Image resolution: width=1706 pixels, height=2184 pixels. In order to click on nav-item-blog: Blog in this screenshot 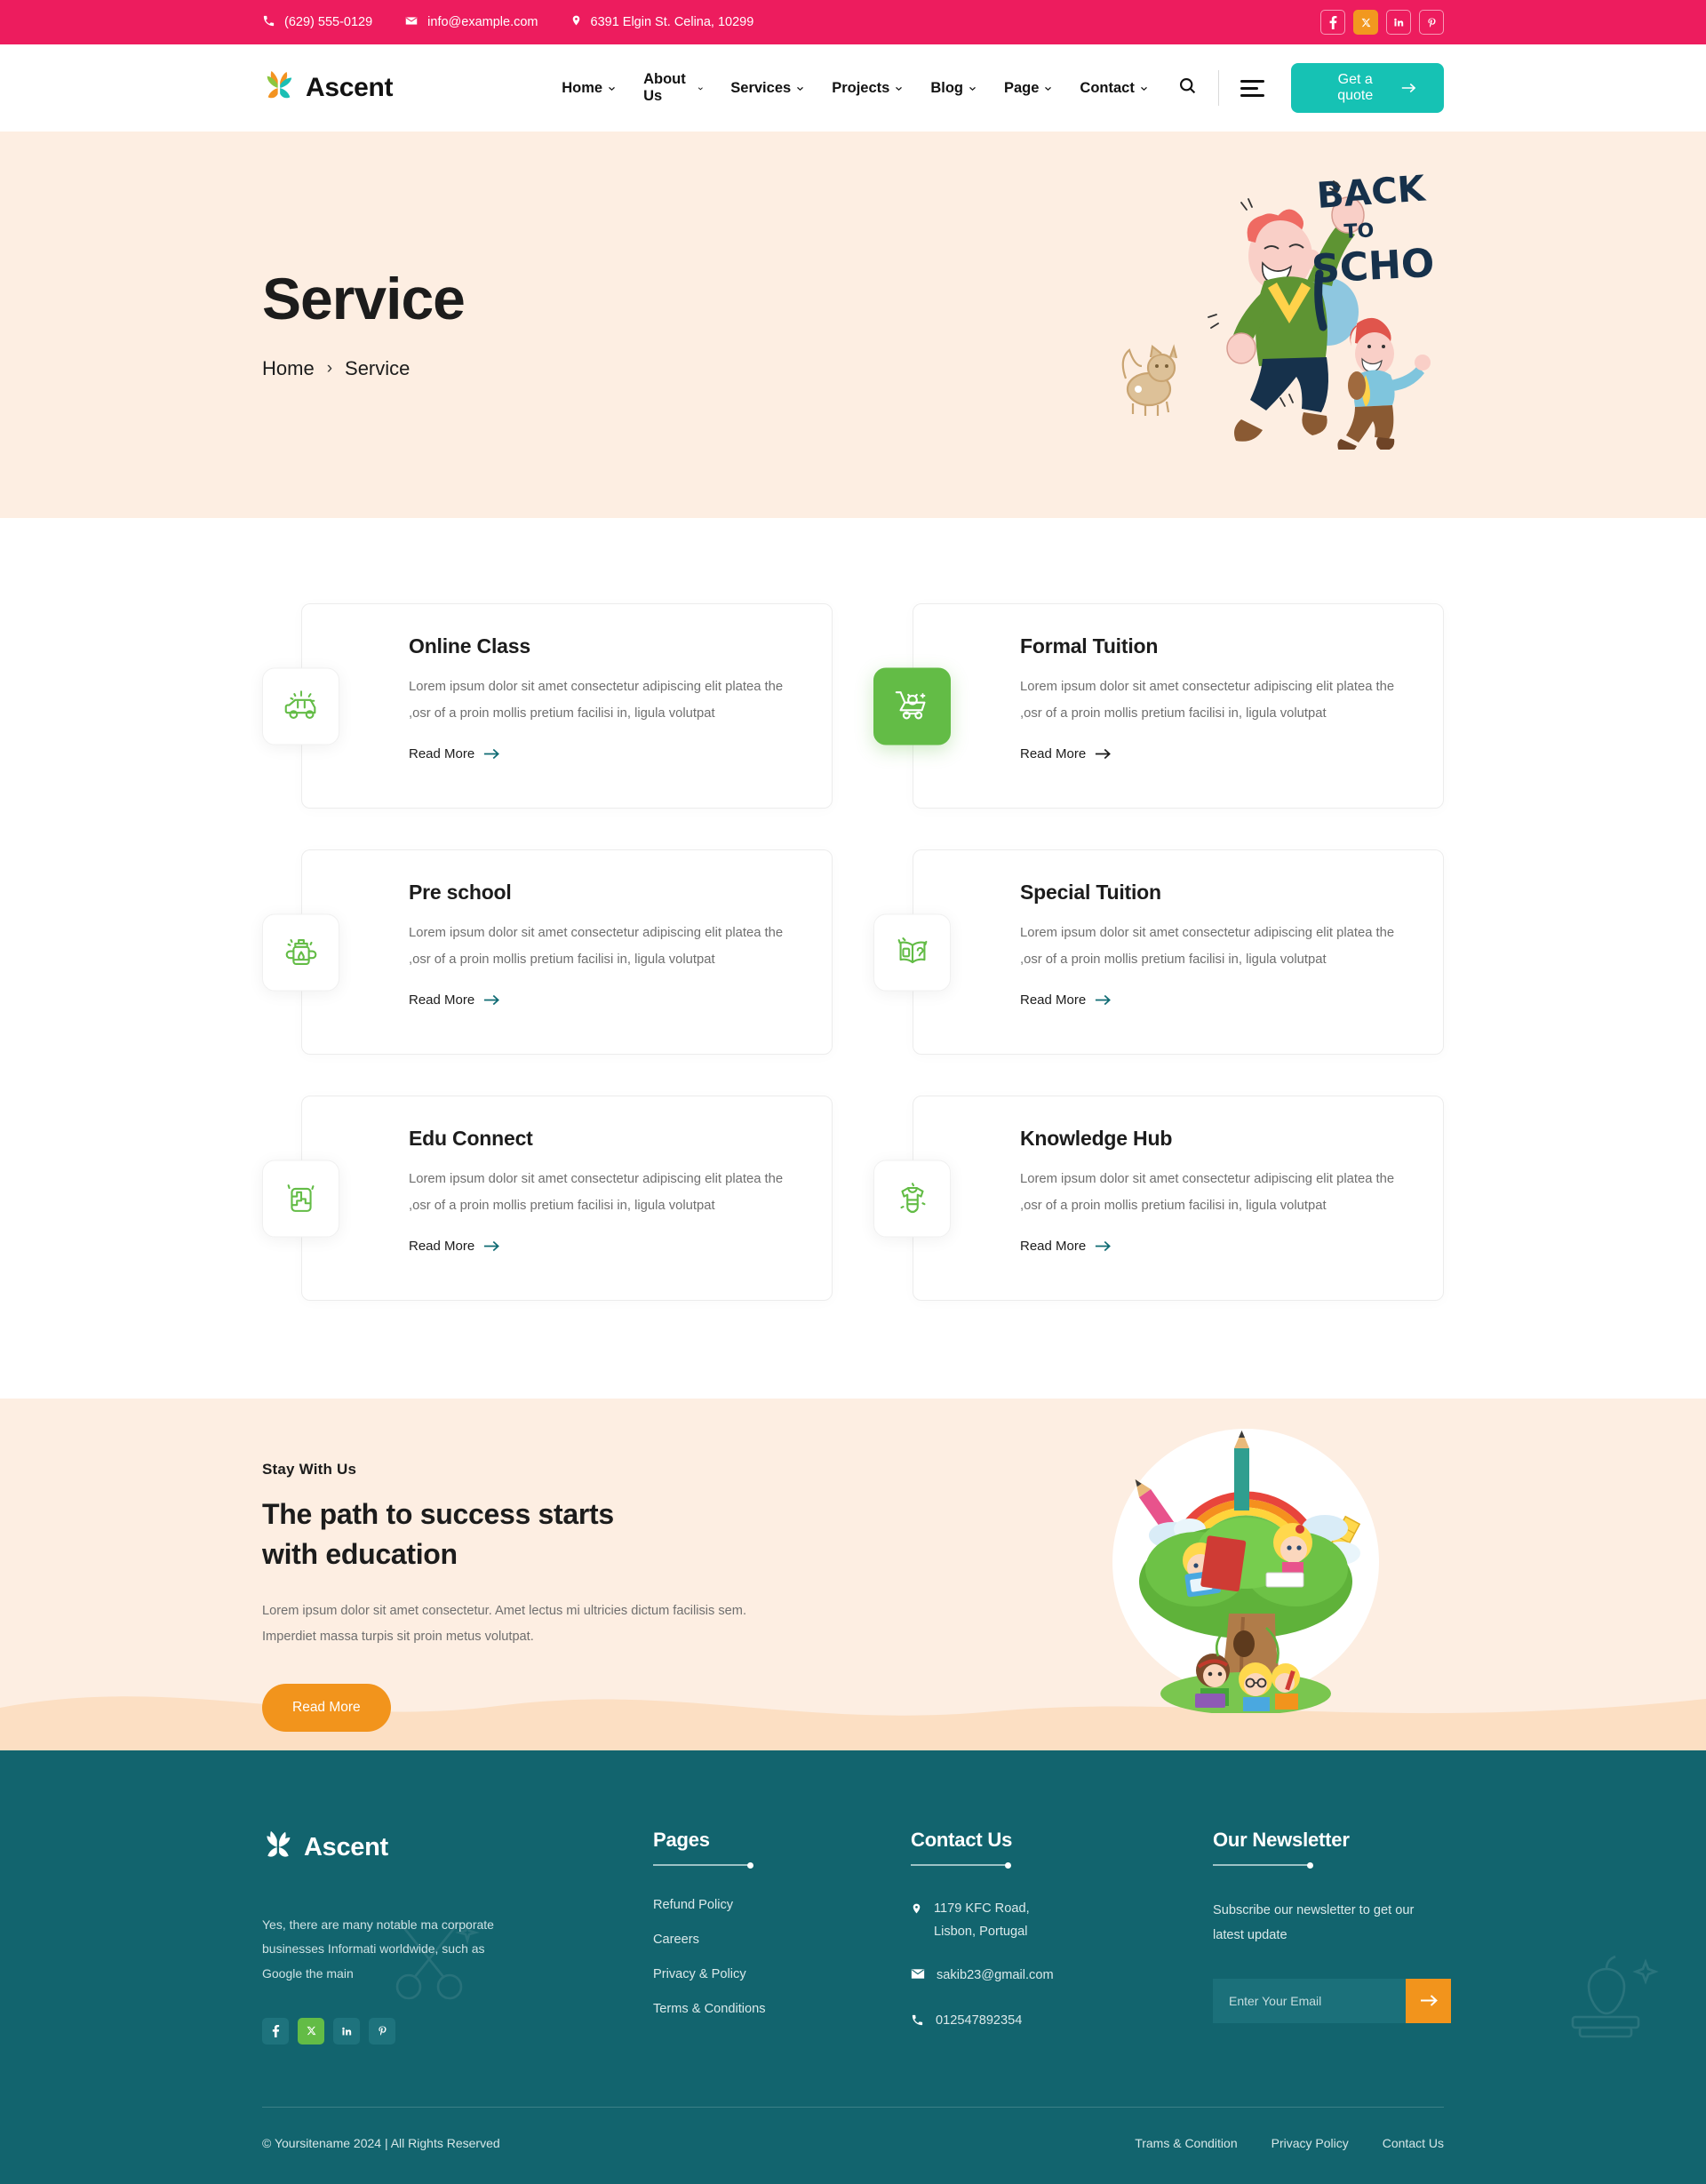, I will do `click(953, 88)`.